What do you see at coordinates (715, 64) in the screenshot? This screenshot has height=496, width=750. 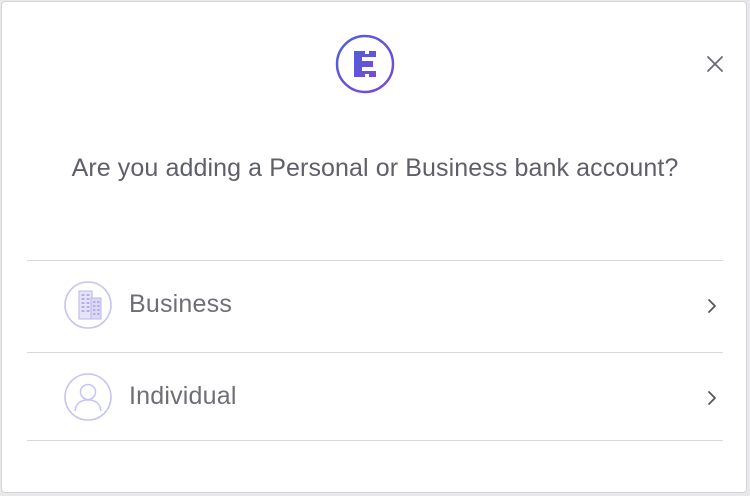 I see `close-icon` at bounding box center [715, 64].